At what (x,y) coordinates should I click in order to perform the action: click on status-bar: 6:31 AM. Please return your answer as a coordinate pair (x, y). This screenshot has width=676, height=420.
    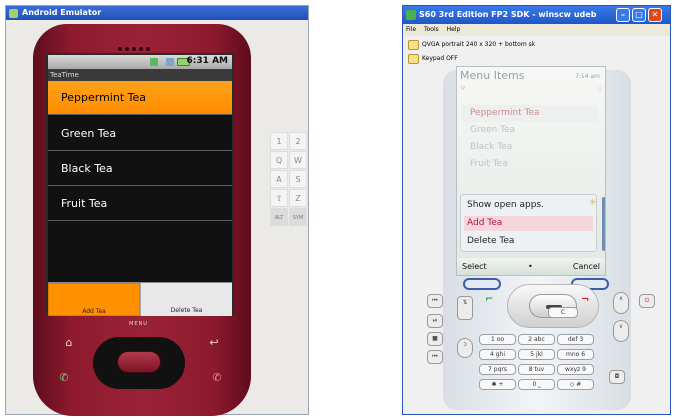
    Looking at the image, I should click on (140, 62).